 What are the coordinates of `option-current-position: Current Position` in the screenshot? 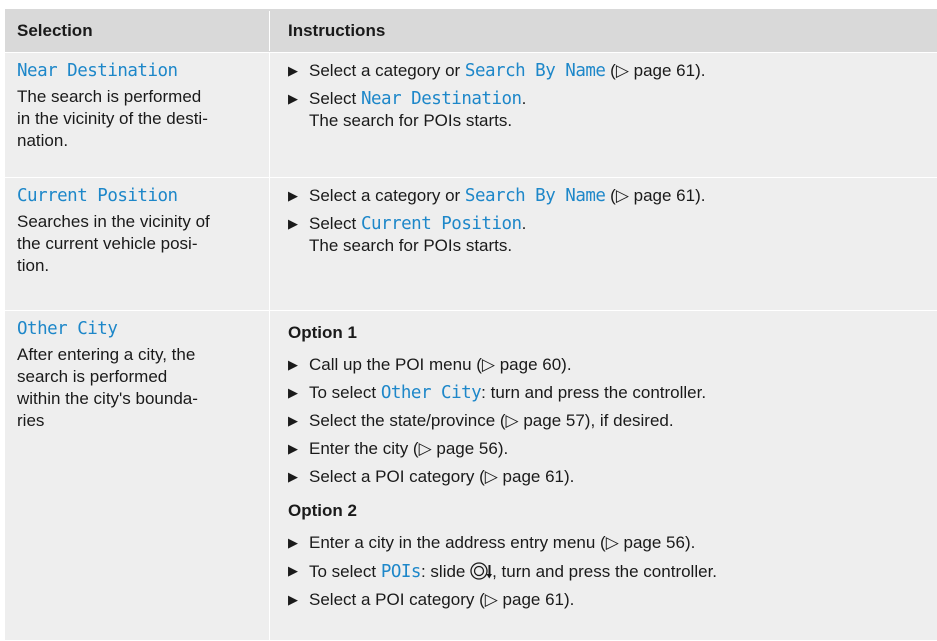 It's located at (97, 196).